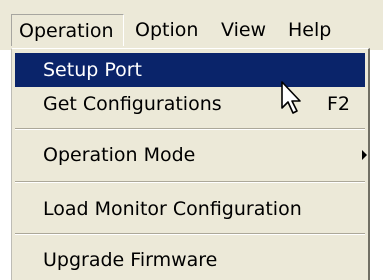  I want to click on menu-item-operation-mode: Operation Mode, so click(191, 155).